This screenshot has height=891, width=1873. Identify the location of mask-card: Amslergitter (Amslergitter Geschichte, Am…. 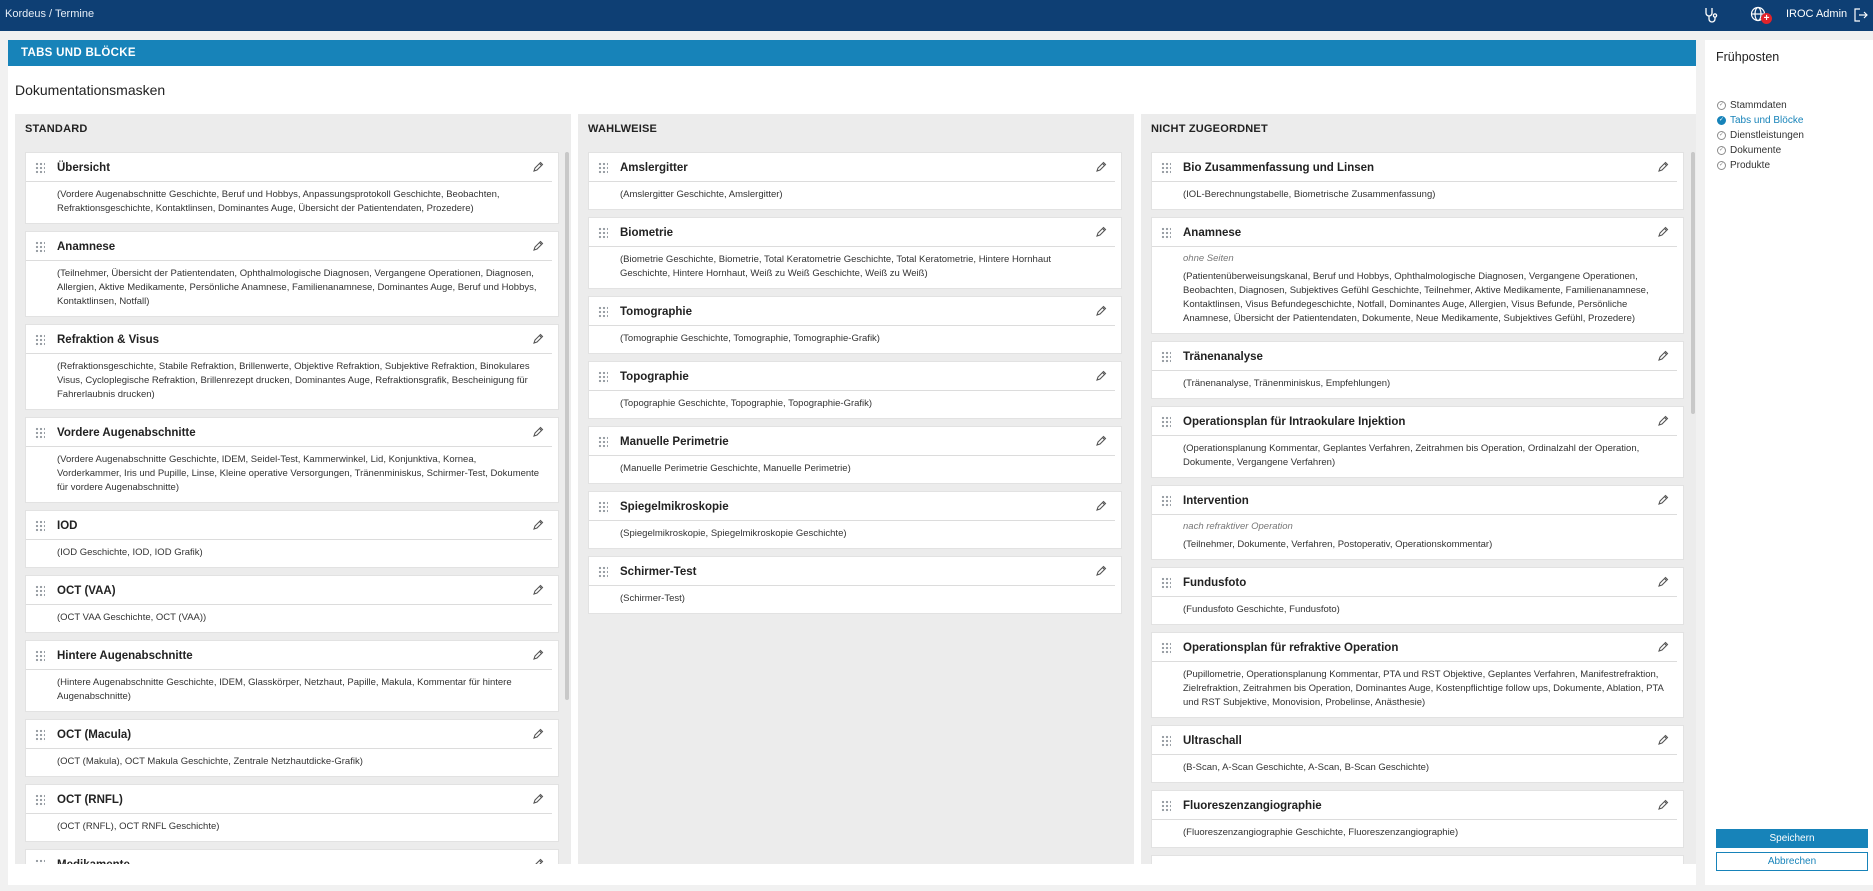
(855, 181).